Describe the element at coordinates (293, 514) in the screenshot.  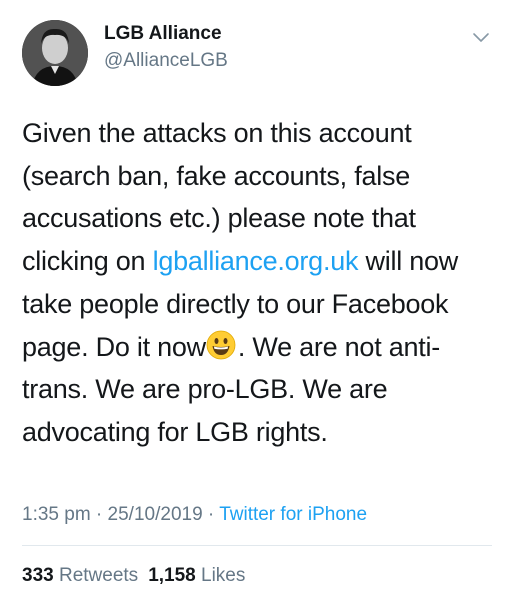
I see `tweet-source: Twitter for iPhone` at that location.